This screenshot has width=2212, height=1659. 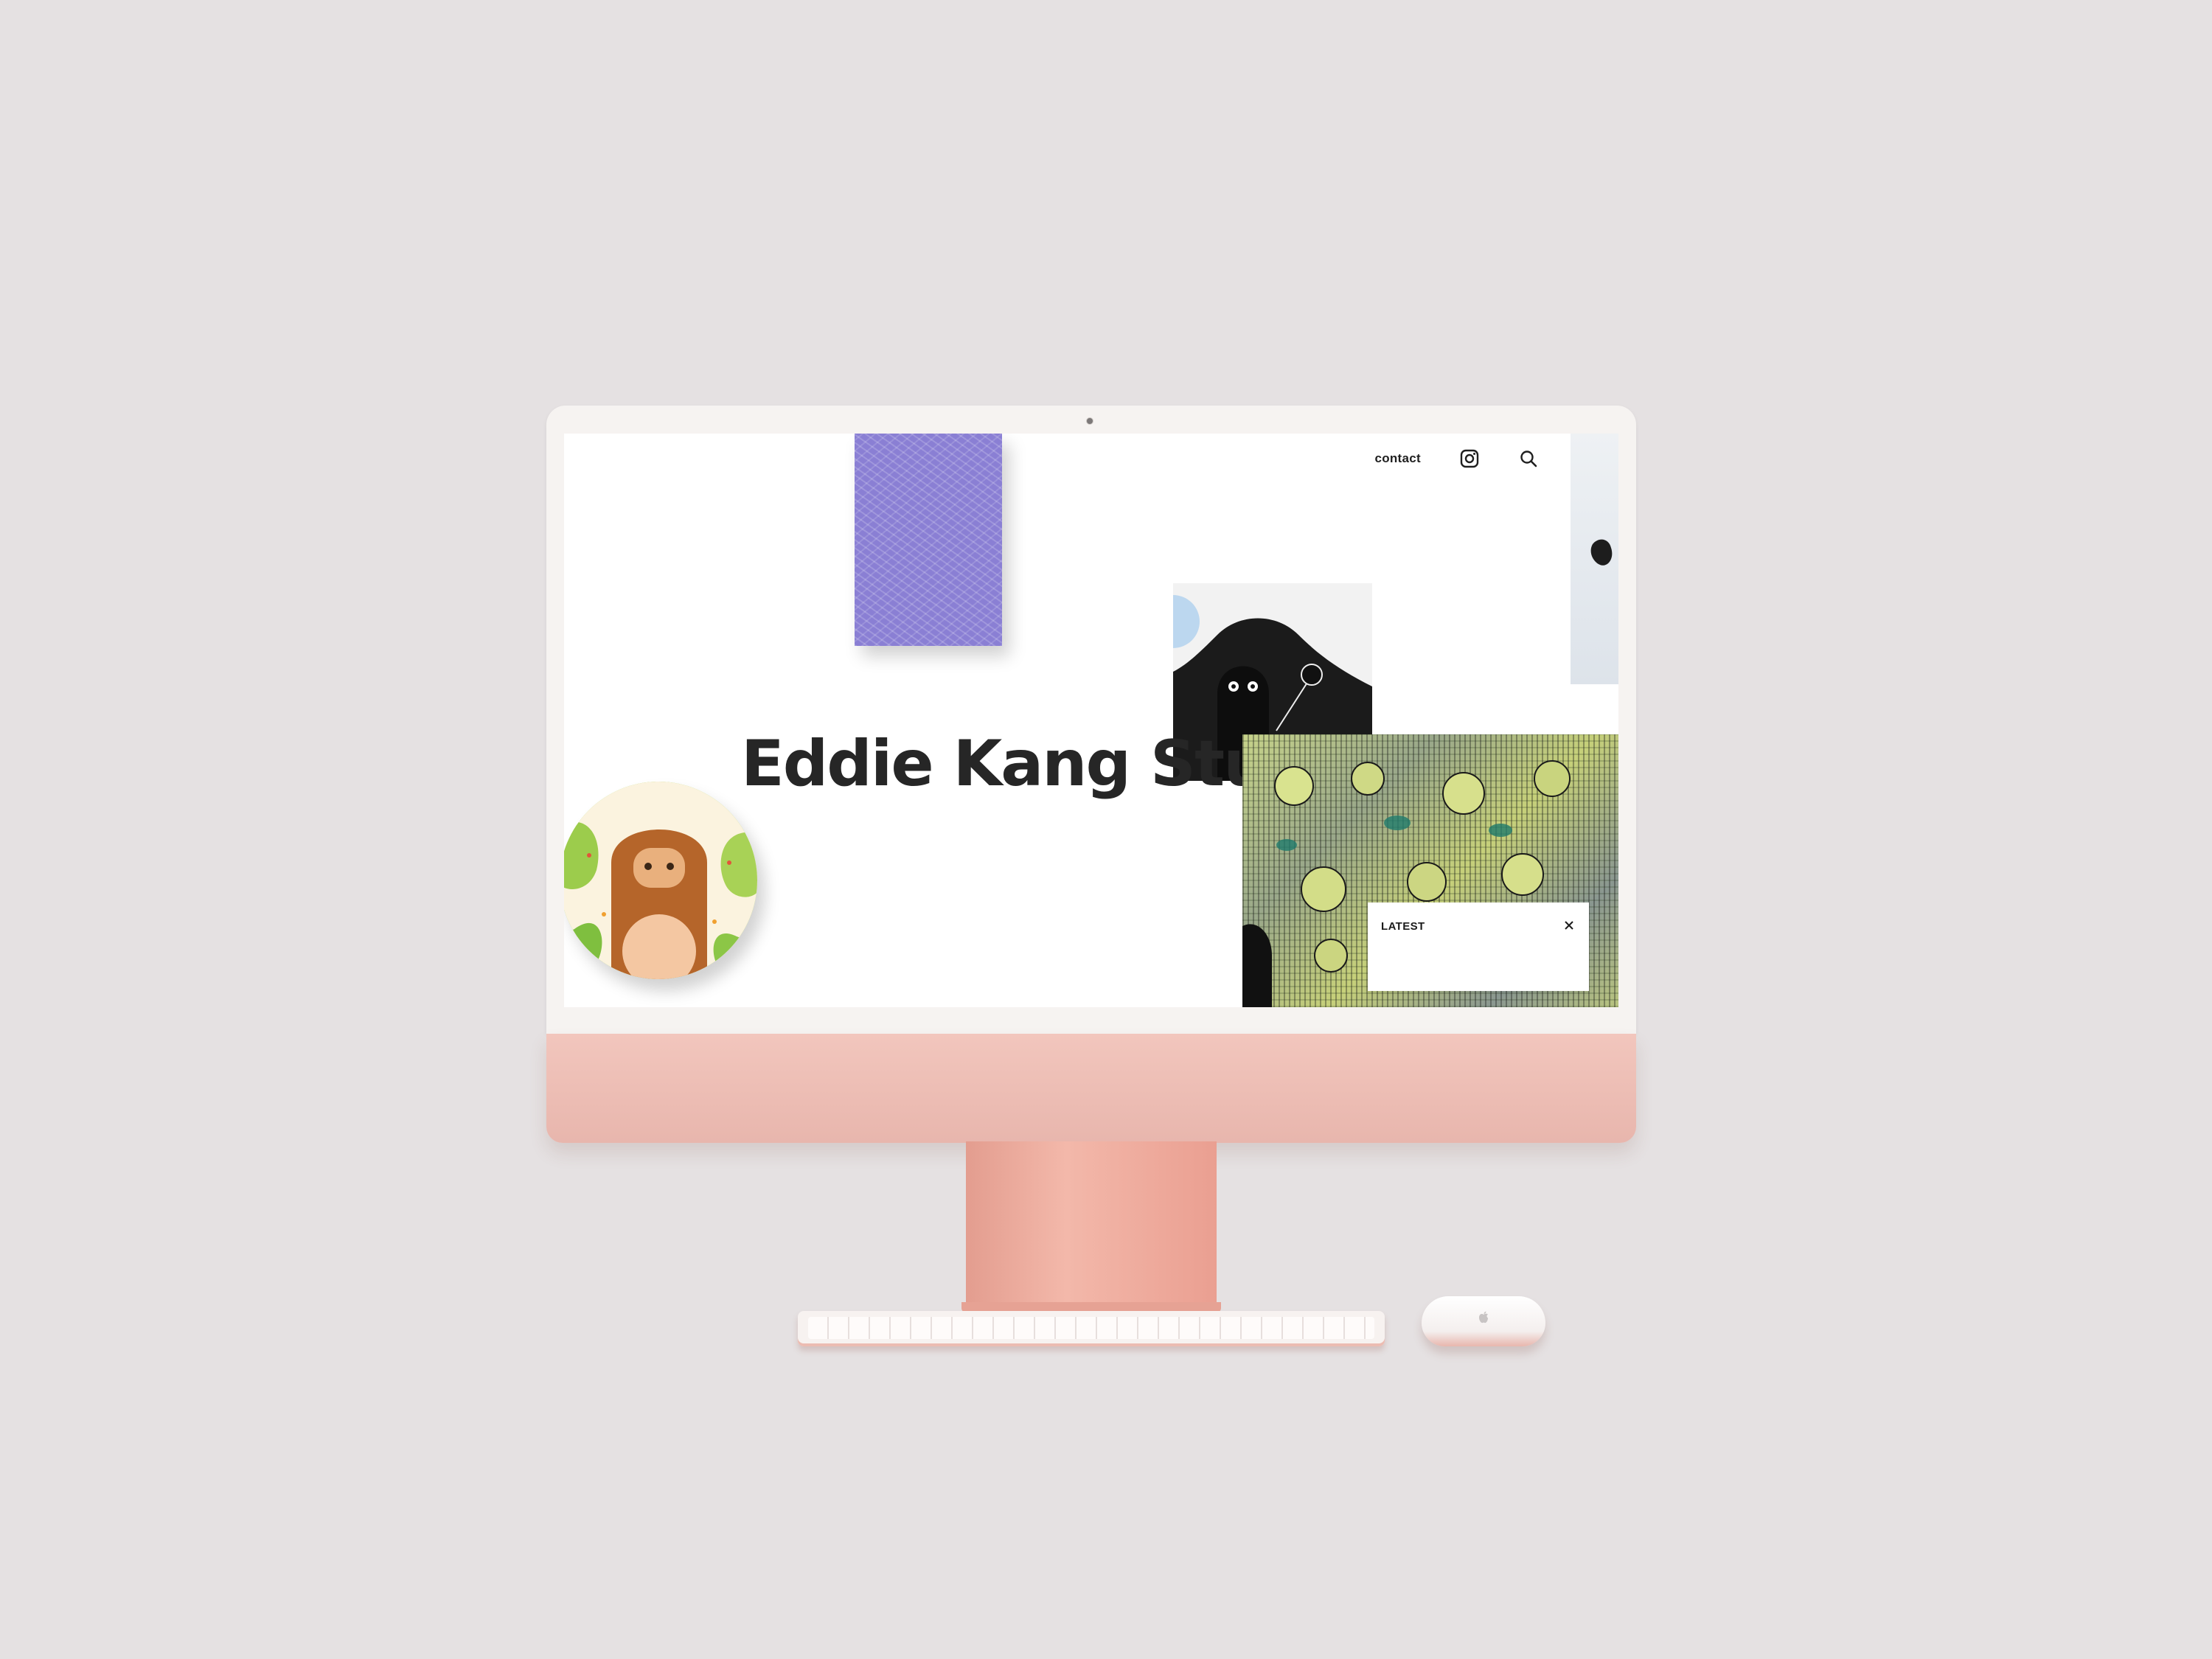 What do you see at coordinates (1569, 925) in the screenshot?
I see `close-icon` at bounding box center [1569, 925].